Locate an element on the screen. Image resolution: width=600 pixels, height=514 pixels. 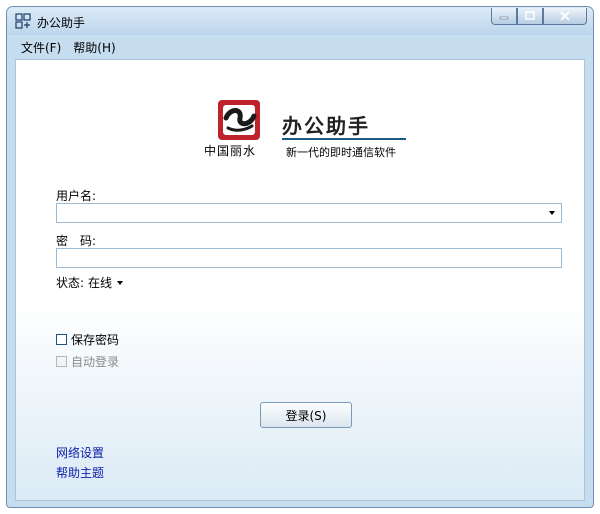
maximize-button is located at coordinates (530, 16).